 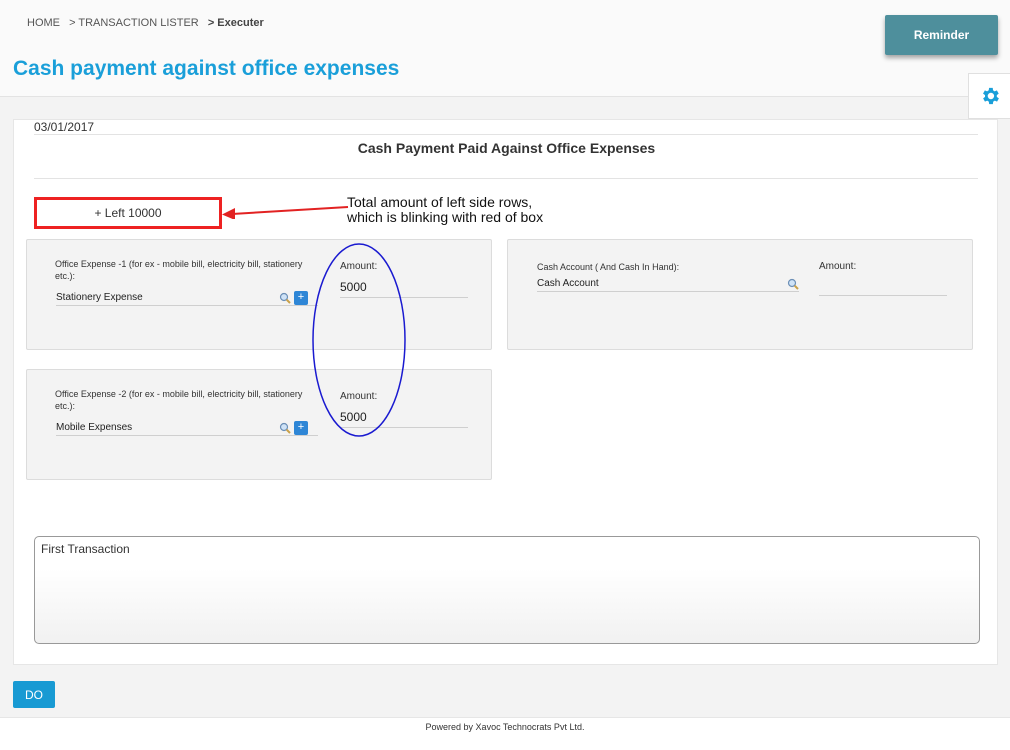 I want to click on breadcrumb: HOME > TRANSACTION LISTER > Executer, so click(x=148, y=23).